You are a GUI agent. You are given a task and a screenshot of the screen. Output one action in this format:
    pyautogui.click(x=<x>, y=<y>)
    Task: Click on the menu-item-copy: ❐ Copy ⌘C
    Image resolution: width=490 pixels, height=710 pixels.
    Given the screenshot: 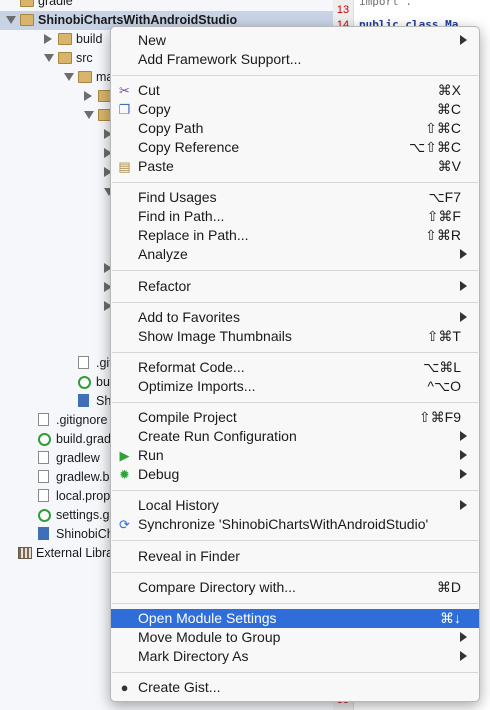 What is the action you would take?
    pyautogui.click(x=295, y=109)
    